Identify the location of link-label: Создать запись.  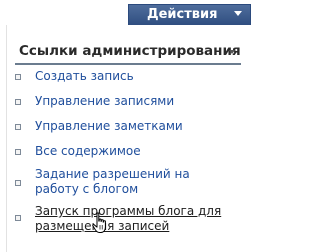
(135, 76).